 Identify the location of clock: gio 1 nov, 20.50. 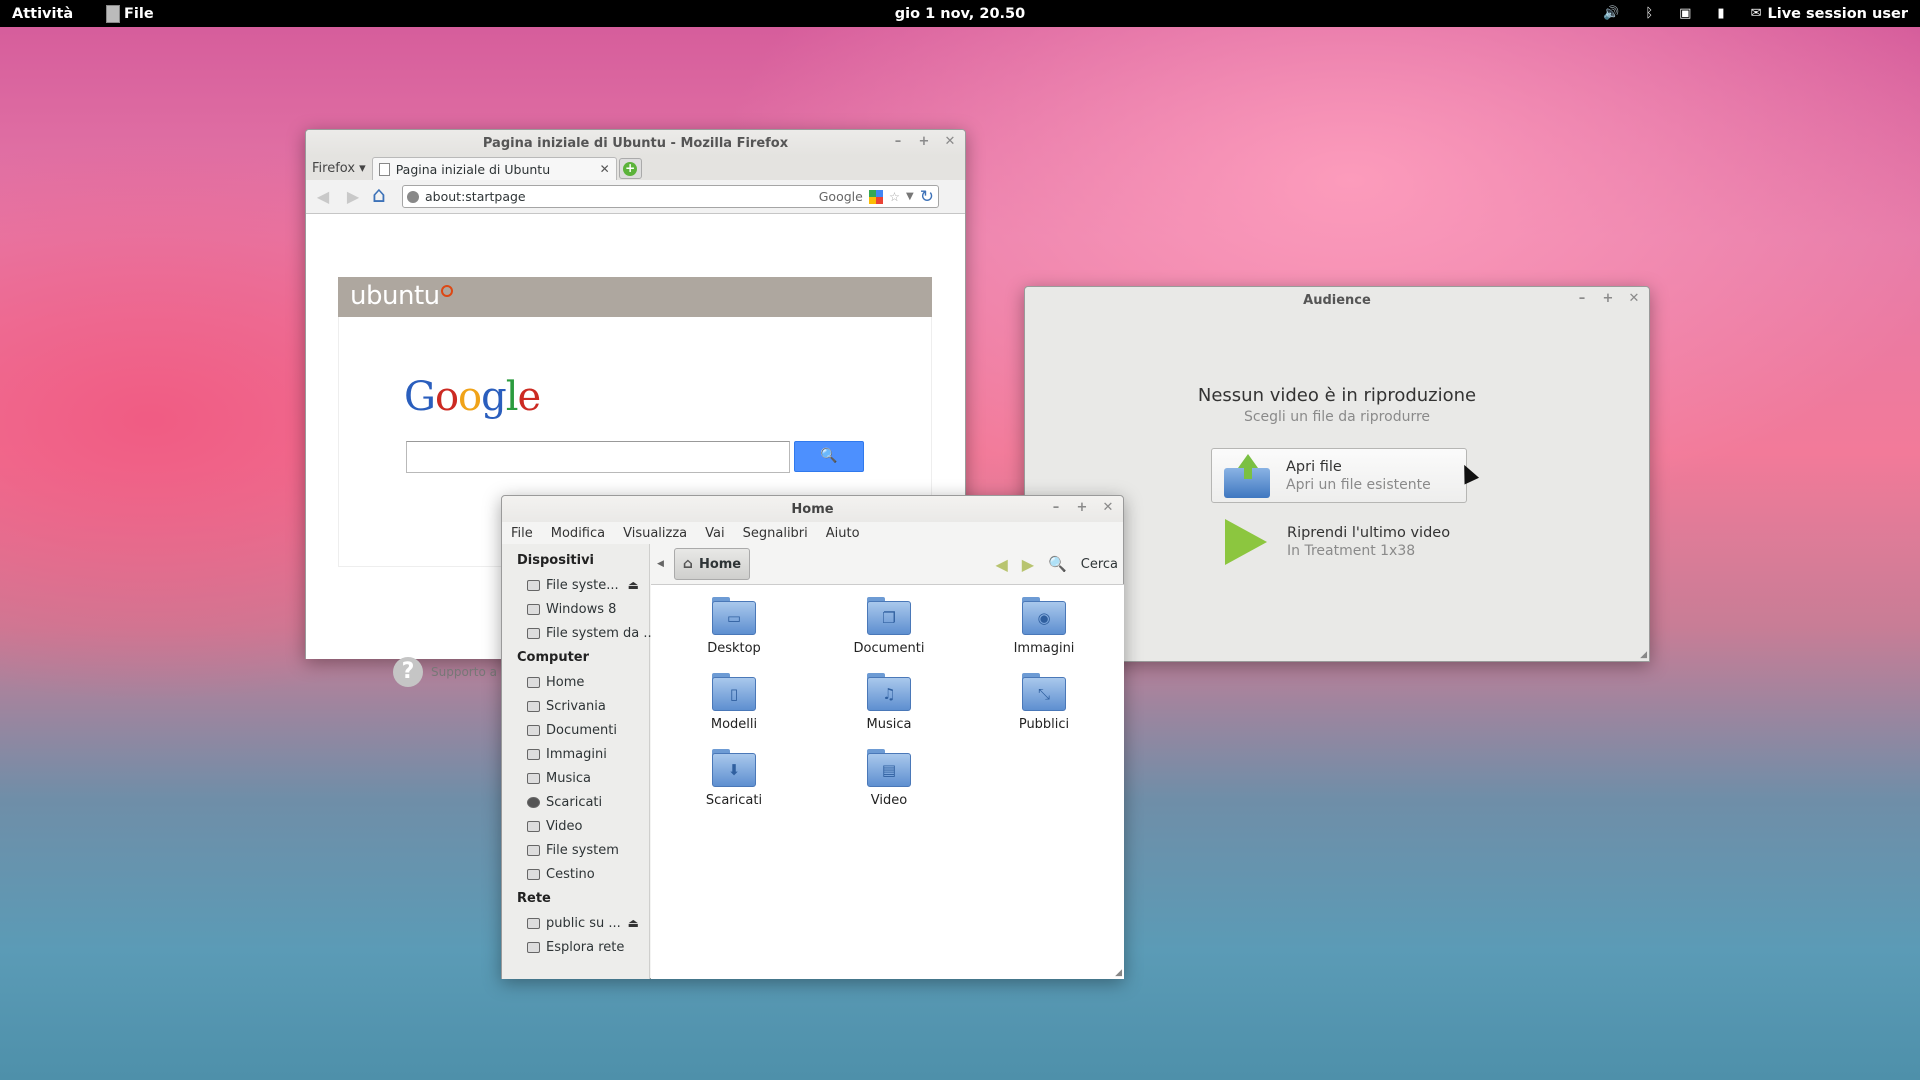
(960, 14).